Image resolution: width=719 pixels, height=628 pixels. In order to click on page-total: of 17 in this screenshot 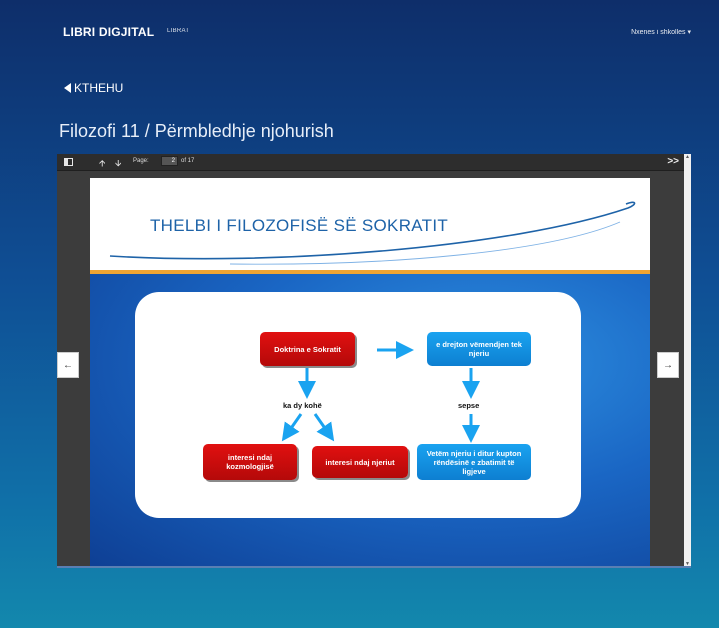, I will do `click(188, 161)`.